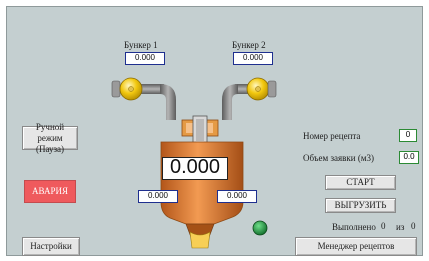 This screenshot has width=429, height=261. What do you see at coordinates (237, 196) in the screenshot?
I see `mixer-right-value: 0.000` at bounding box center [237, 196].